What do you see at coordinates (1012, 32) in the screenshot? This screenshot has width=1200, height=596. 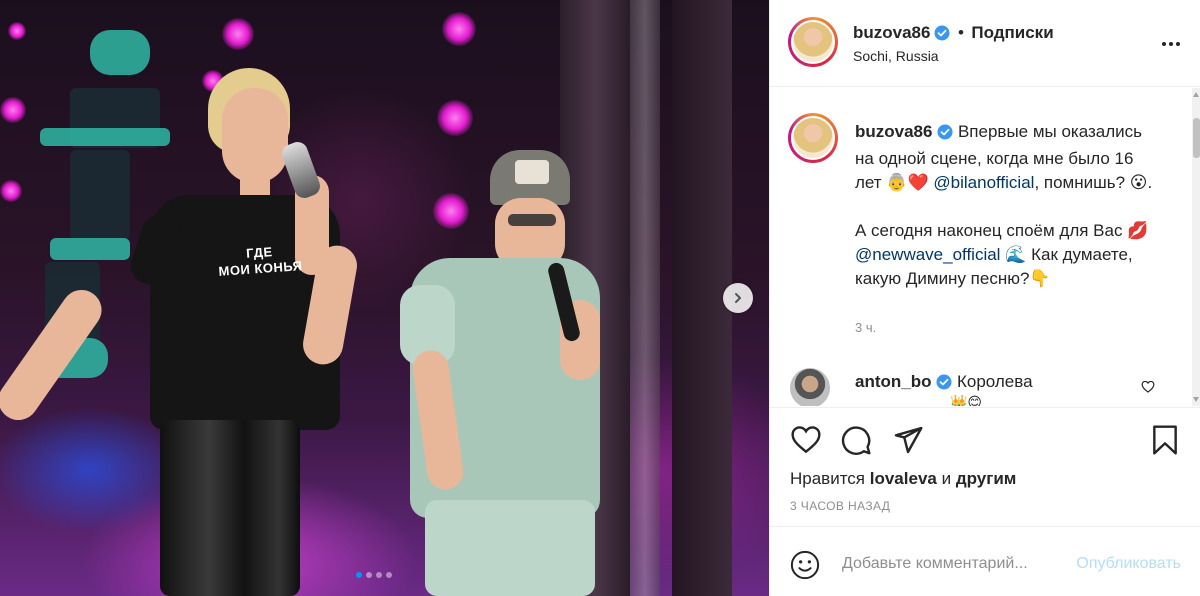 I see `following-button: Подписки` at bounding box center [1012, 32].